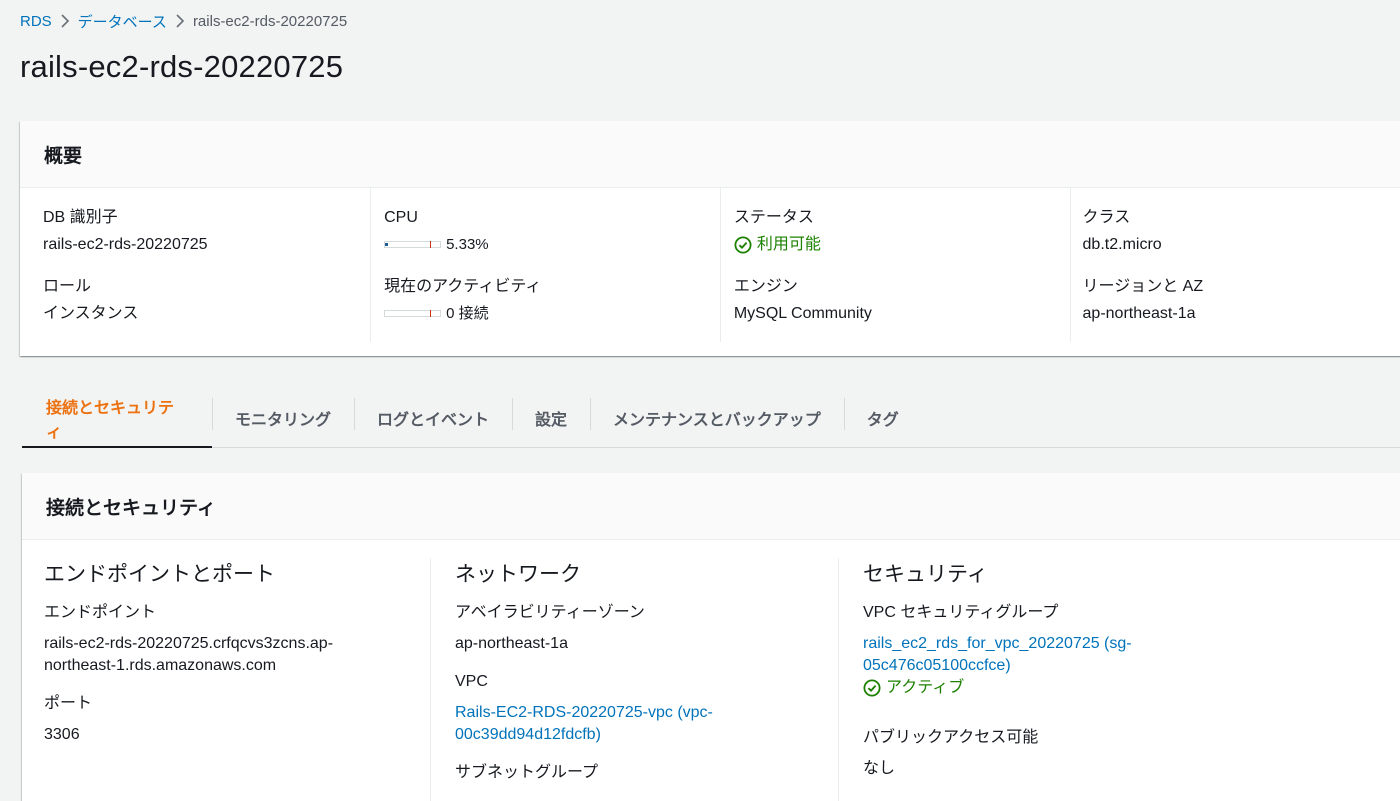  Describe the element at coordinates (62, 734) in the screenshot. I see `port-value: 3306` at that location.